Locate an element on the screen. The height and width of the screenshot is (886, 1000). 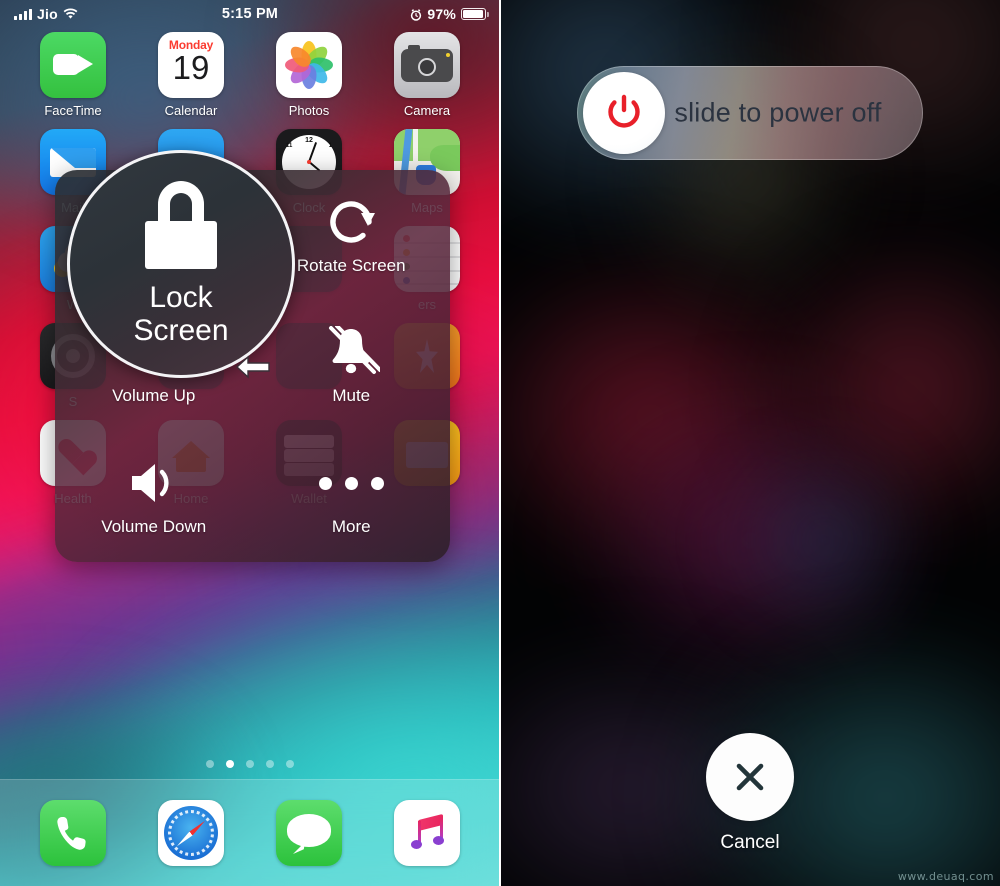
app-facetime: FaceTime is located at coordinates (73, 75).